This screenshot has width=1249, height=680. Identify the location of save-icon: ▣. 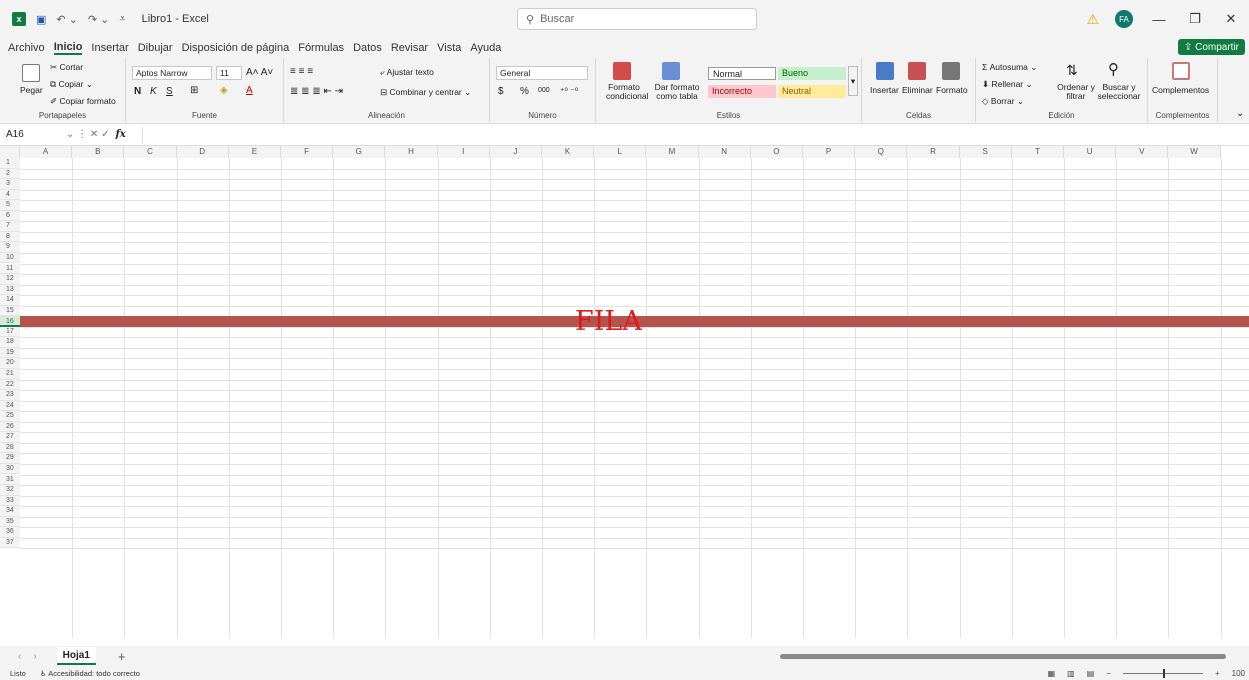
(41, 19).